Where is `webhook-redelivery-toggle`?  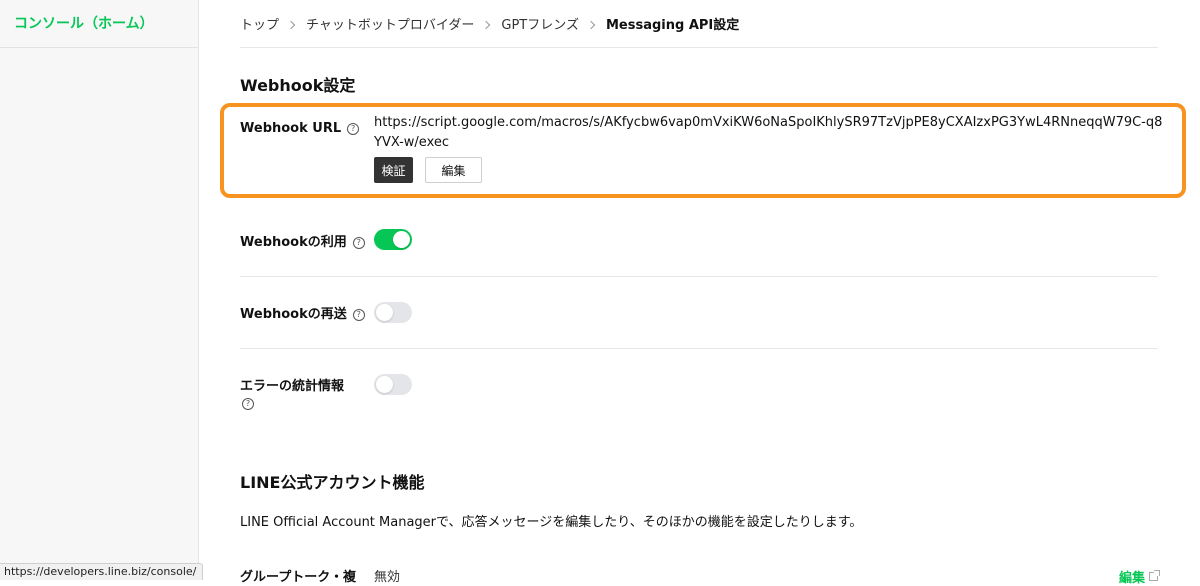 webhook-redelivery-toggle is located at coordinates (393, 312).